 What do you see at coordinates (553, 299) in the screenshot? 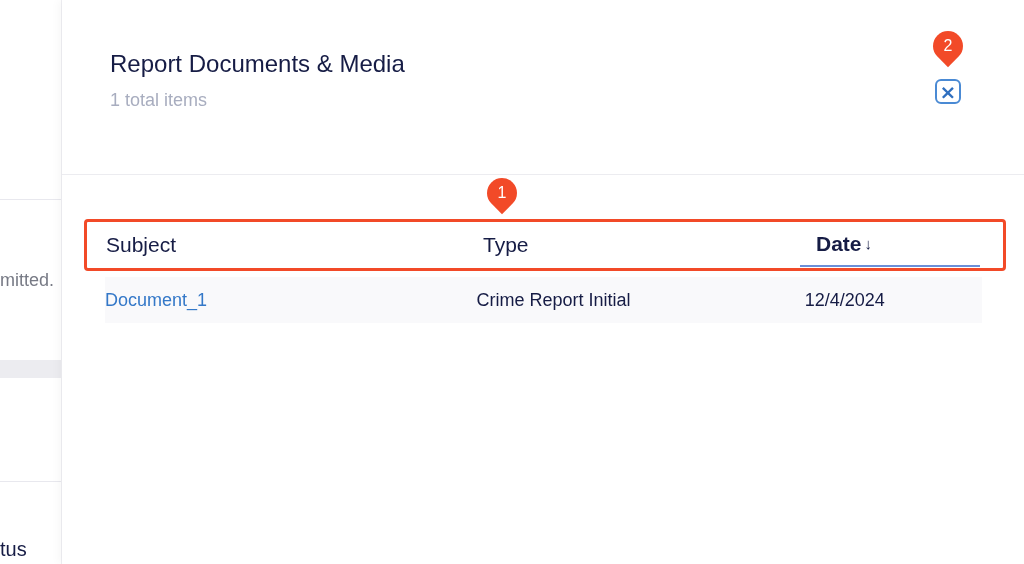
I see `table-cell: Crime Report Initial` at bounding box center [553, 299].